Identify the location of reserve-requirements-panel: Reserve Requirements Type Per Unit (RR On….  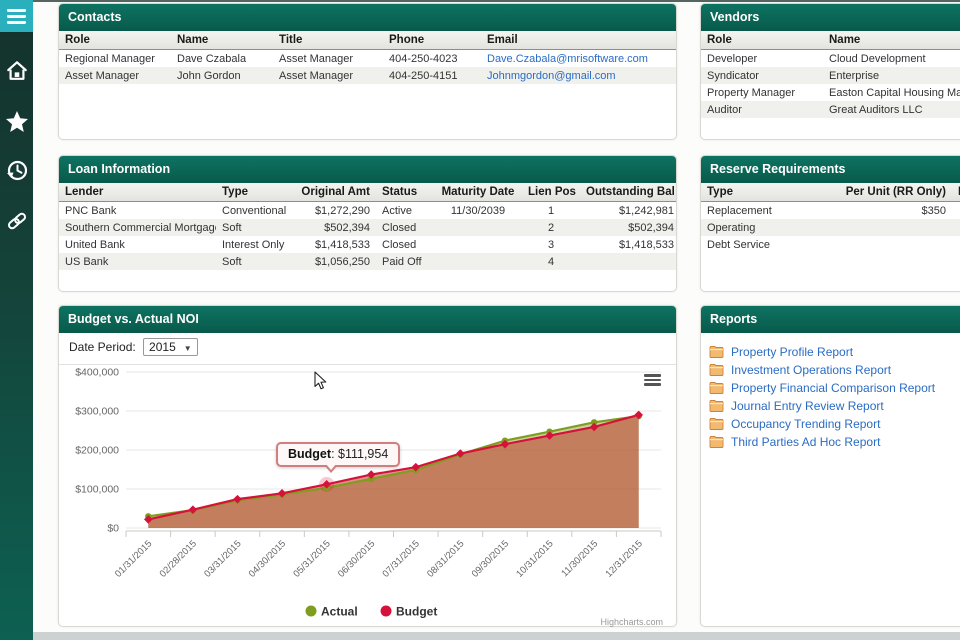
(830, 223).